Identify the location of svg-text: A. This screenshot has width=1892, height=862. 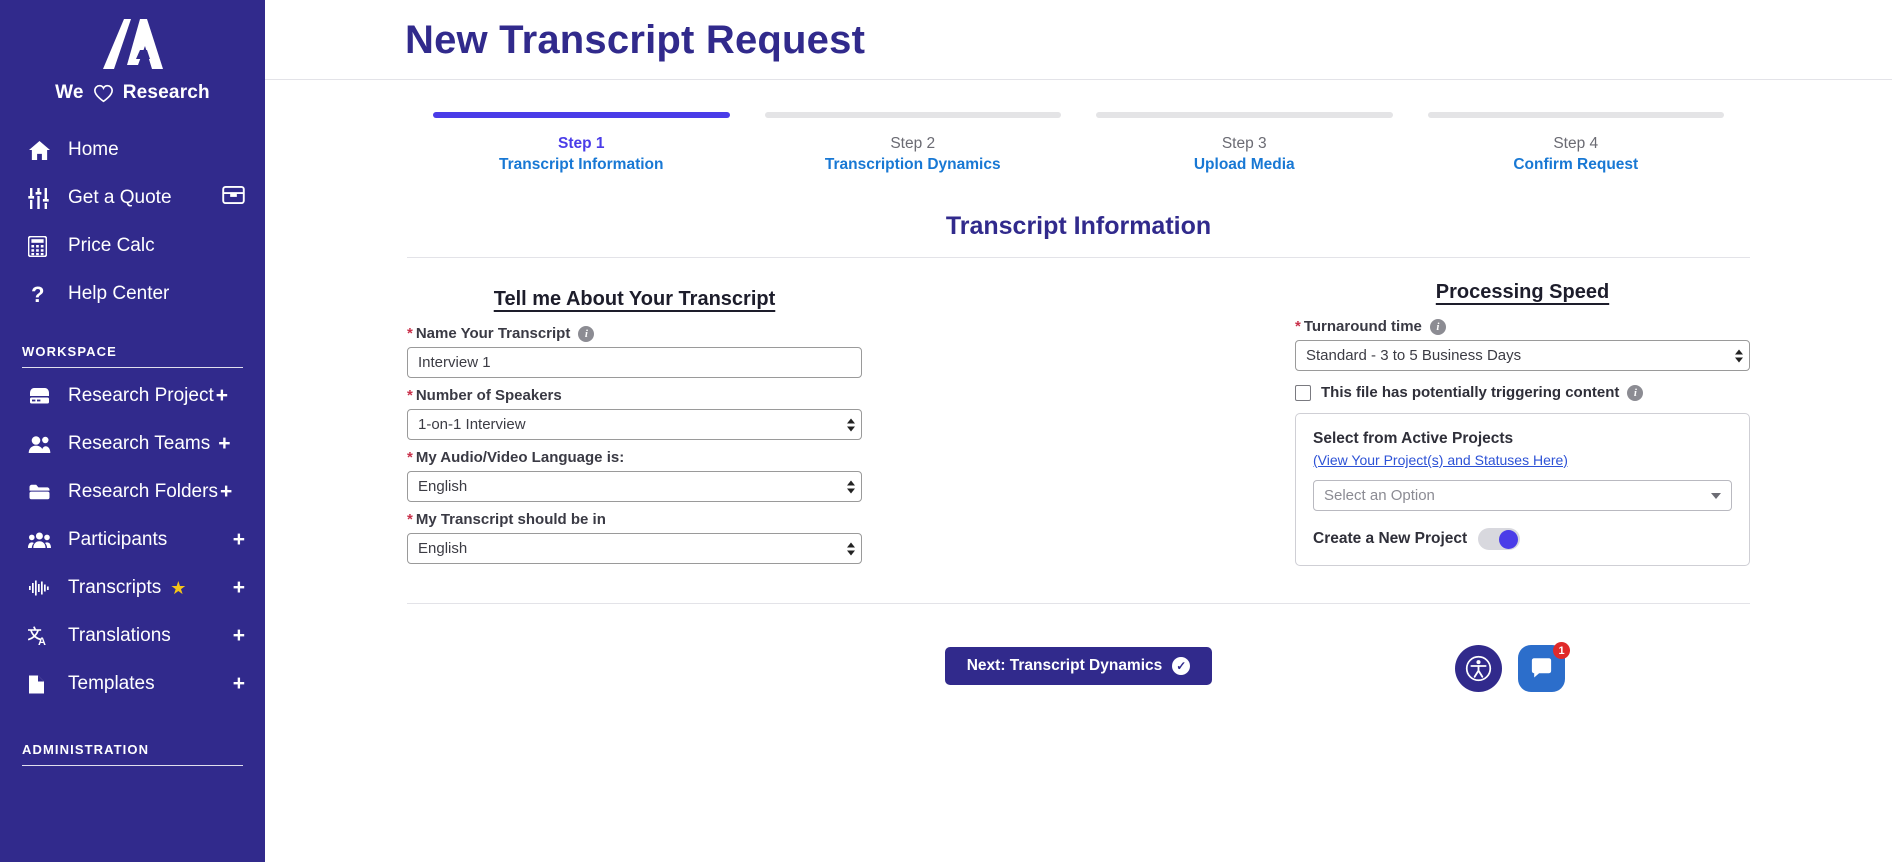
(42, 641).